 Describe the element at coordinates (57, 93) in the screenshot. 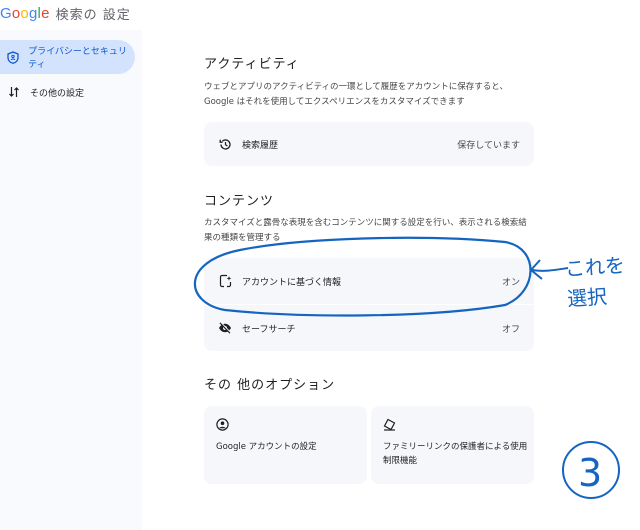

I see `sidebar-item-label: その他の設定` at that location.